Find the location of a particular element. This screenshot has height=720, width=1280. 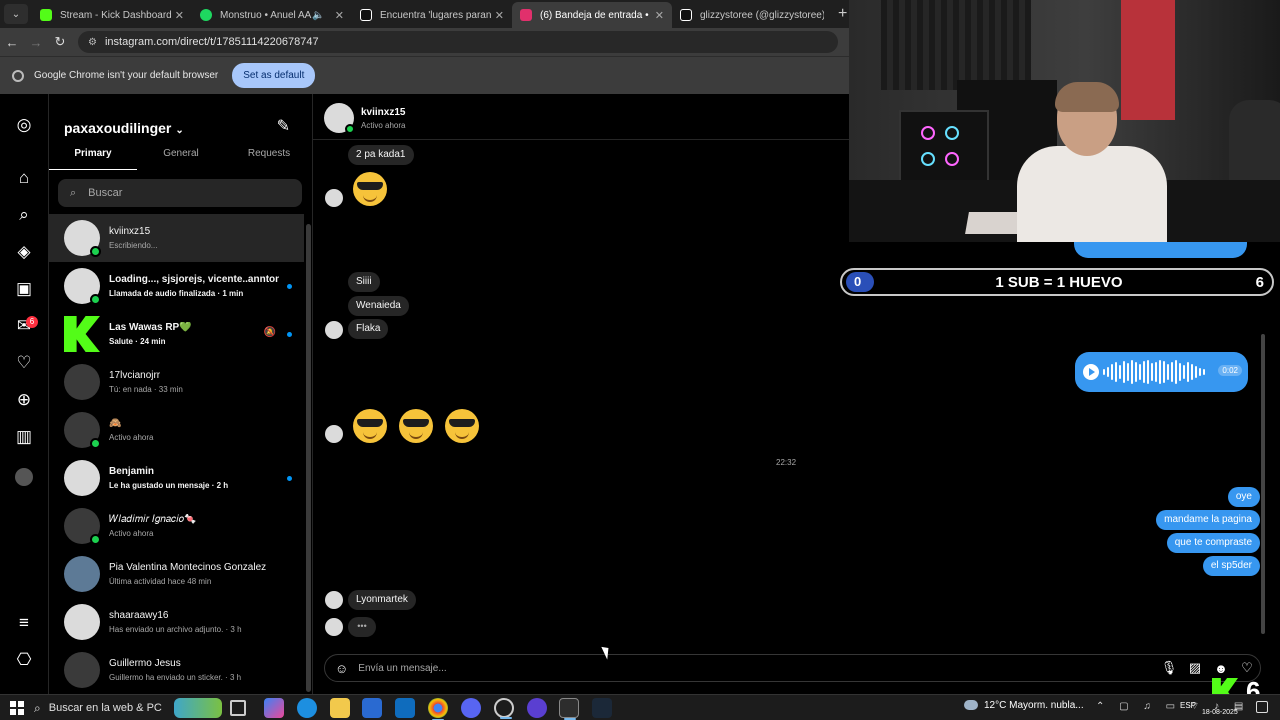

clock-date: 18-08-2025 is located at coordinates (1220, 712).